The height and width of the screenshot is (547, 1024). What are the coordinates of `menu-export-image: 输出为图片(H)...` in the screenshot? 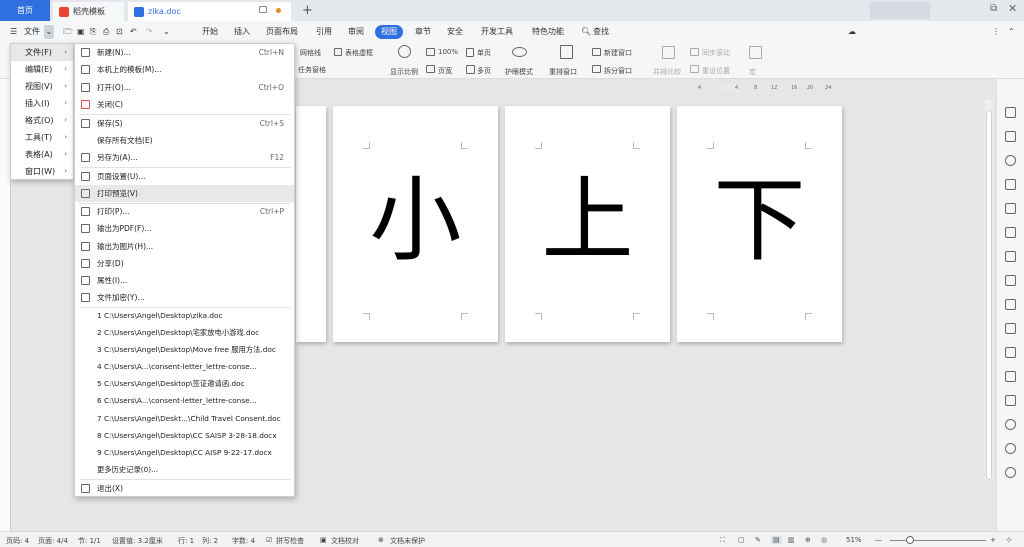 It's located at (184, 246).